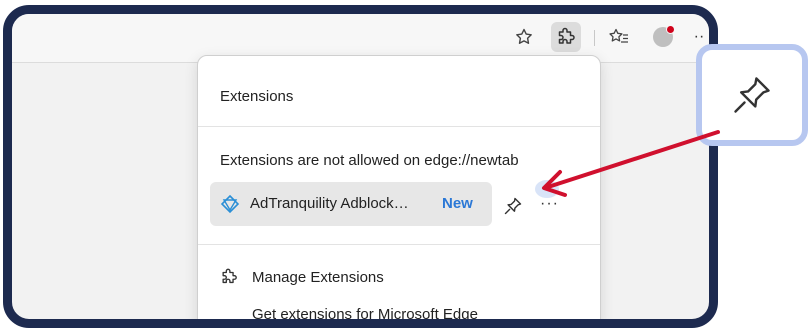  I want to click on manage-extensions-label: Manage Extensions, so click(318, 277).